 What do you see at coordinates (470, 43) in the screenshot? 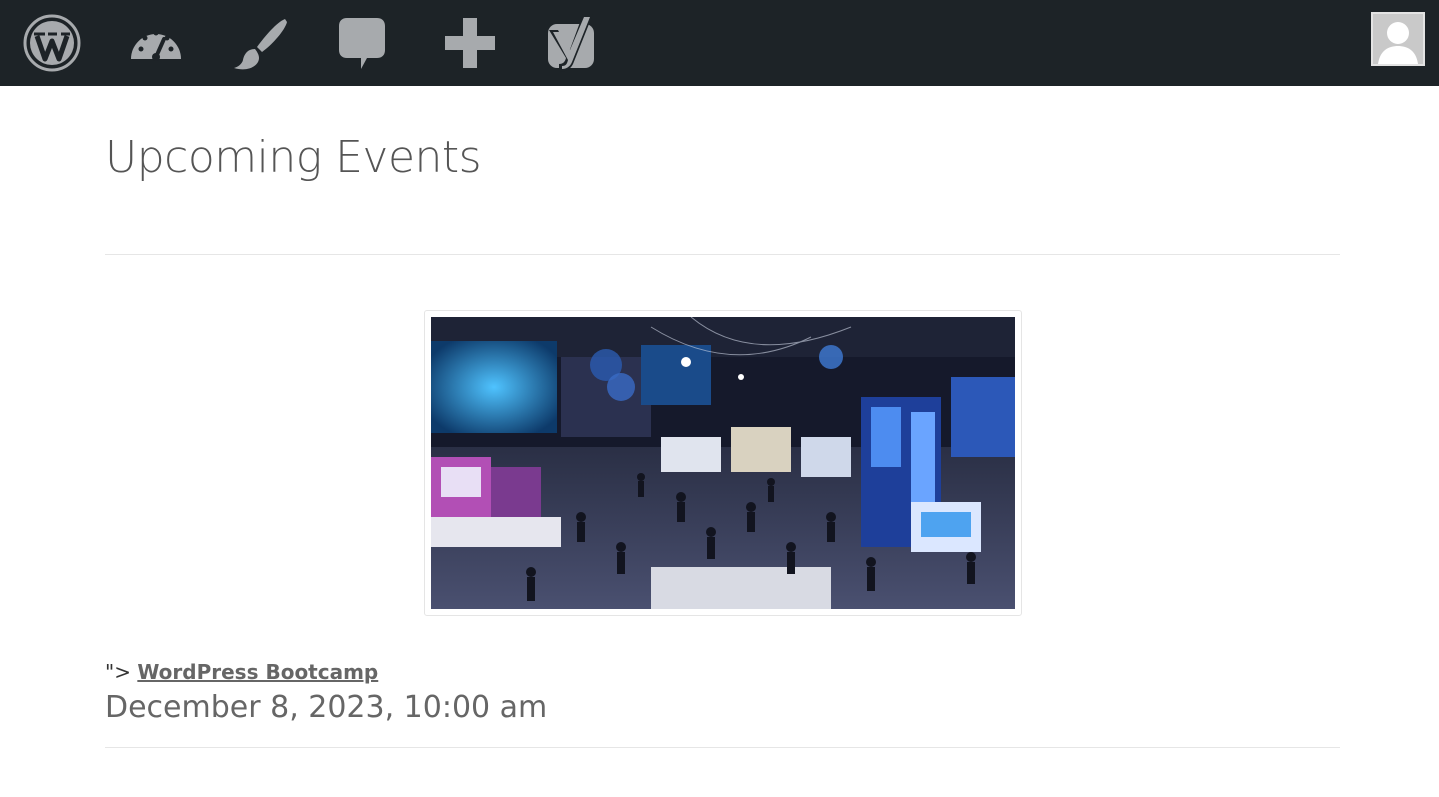
I see `new-content-plus-icon` at bounding box center [470, 43].